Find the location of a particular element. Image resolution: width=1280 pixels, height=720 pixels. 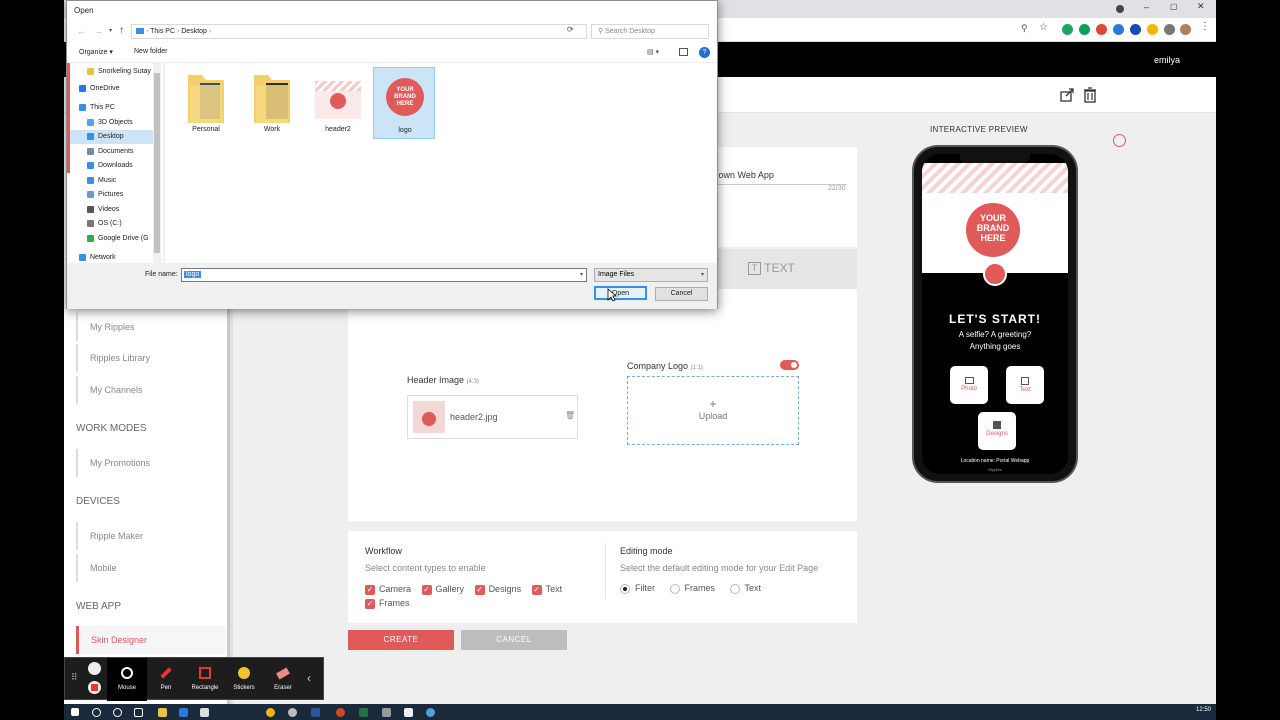

minimize-window-icon: – is located at coordinates (1146, 7).